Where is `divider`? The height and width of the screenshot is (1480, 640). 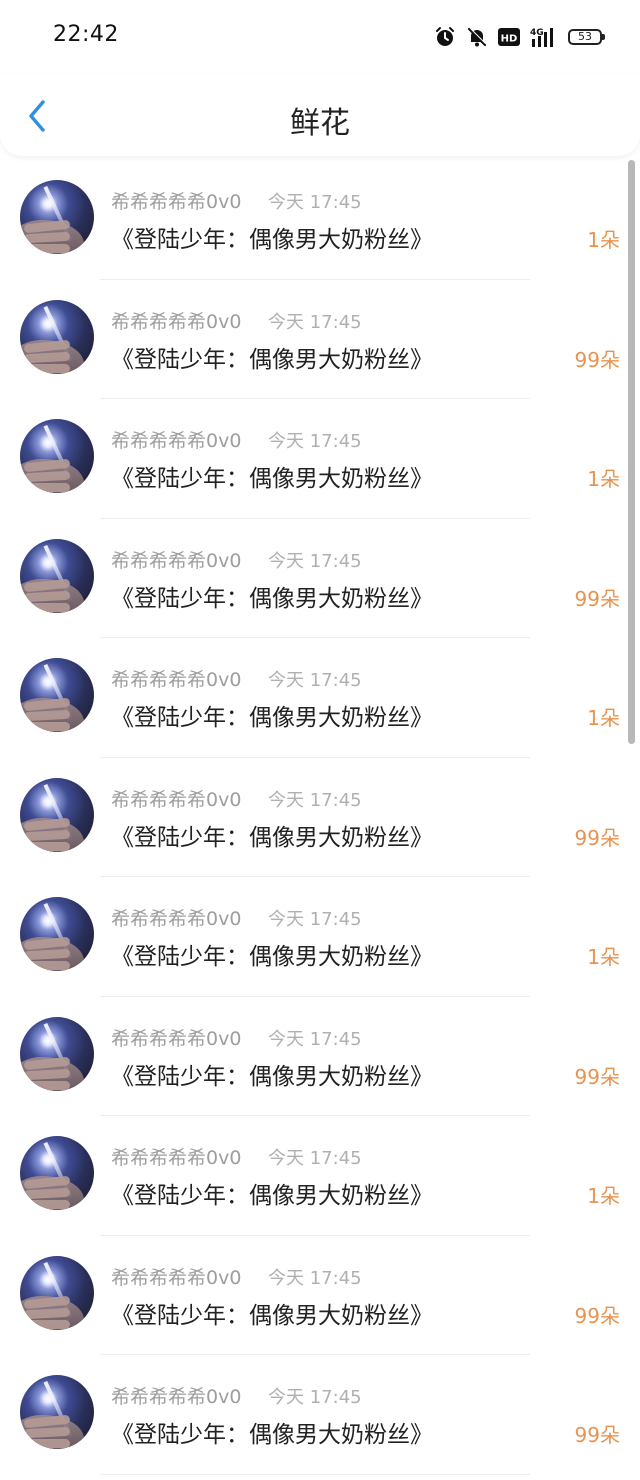 divider is located at coordinates (315, 1474).